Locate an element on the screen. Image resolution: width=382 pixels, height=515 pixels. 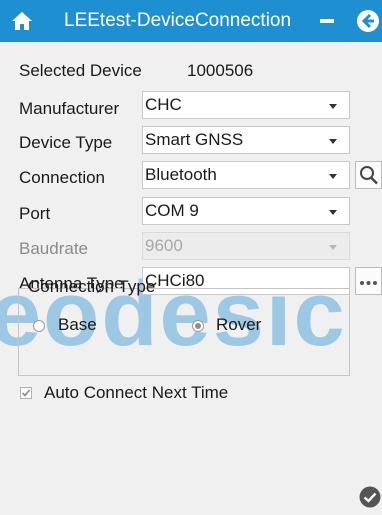
more-icon is located at coordinates (368, 283).